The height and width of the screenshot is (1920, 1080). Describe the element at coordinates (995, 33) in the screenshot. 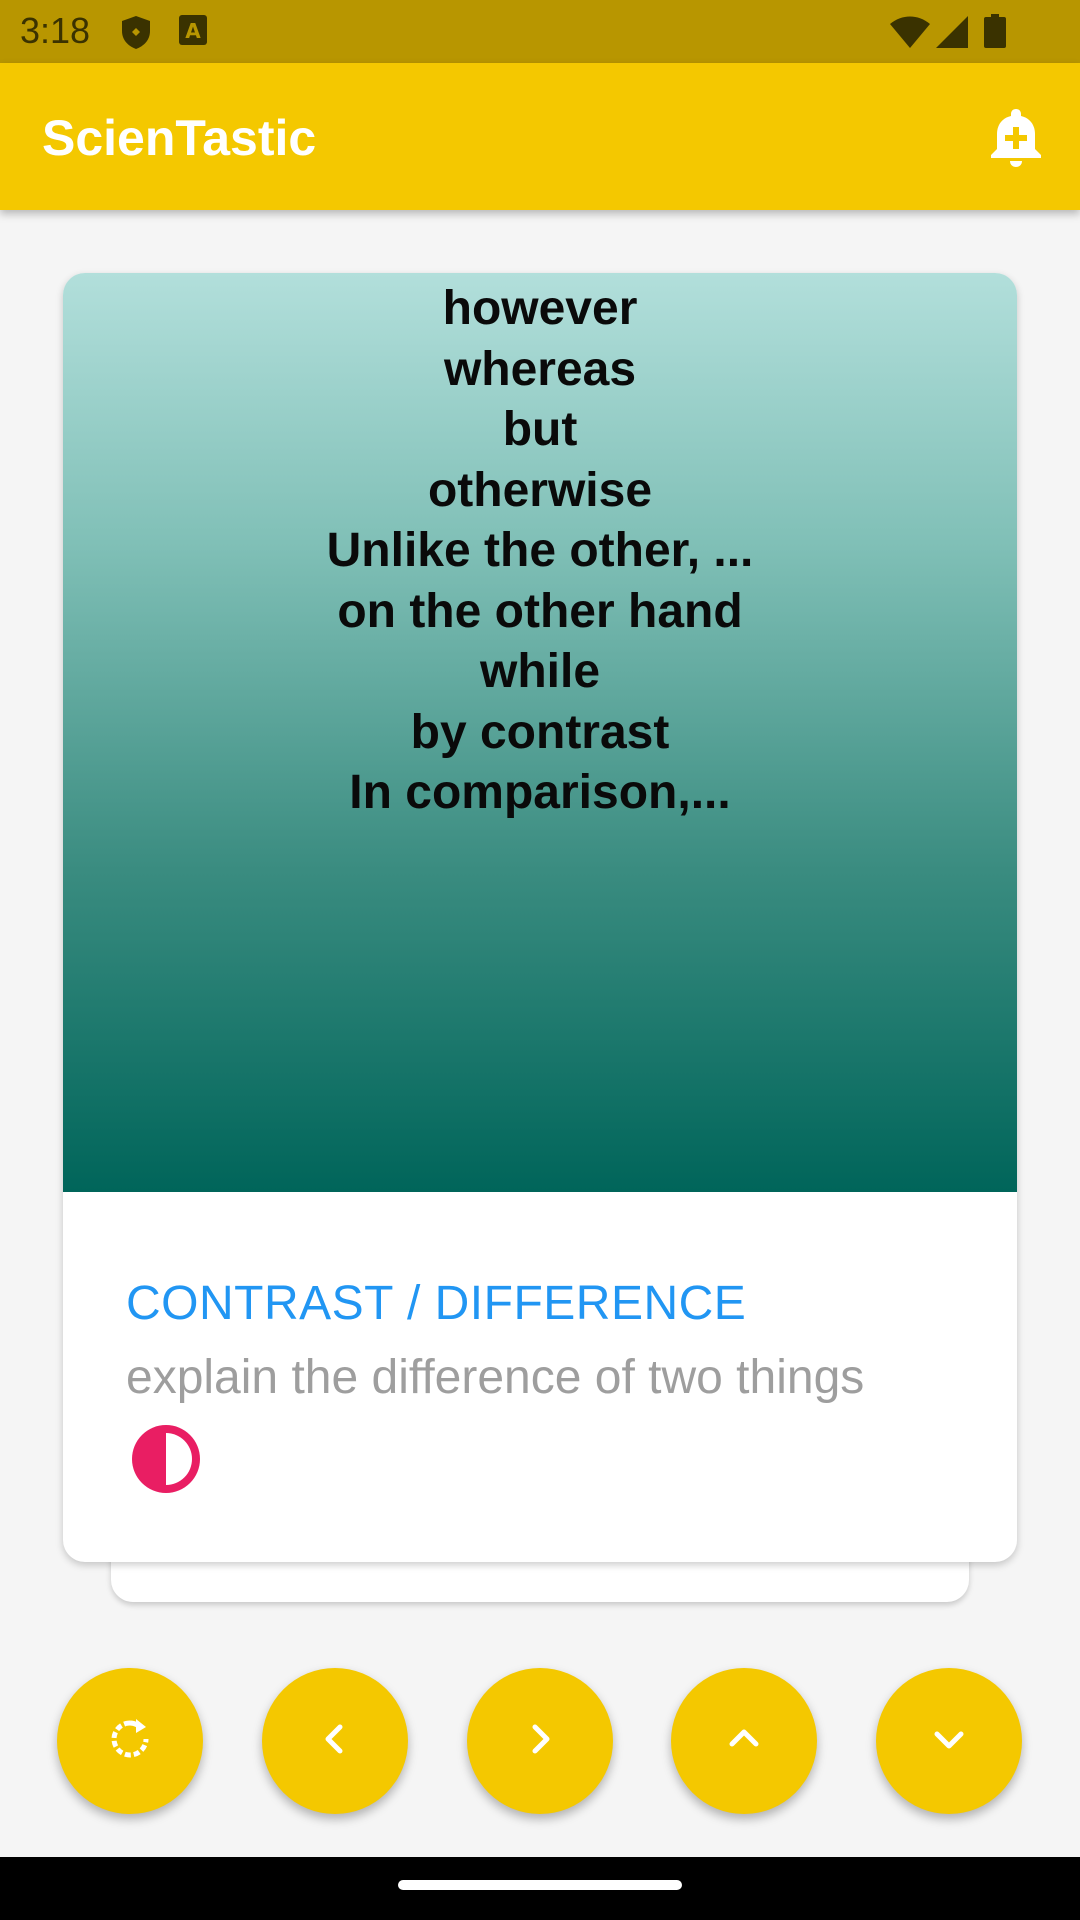

I see `battery-icon` at that location.